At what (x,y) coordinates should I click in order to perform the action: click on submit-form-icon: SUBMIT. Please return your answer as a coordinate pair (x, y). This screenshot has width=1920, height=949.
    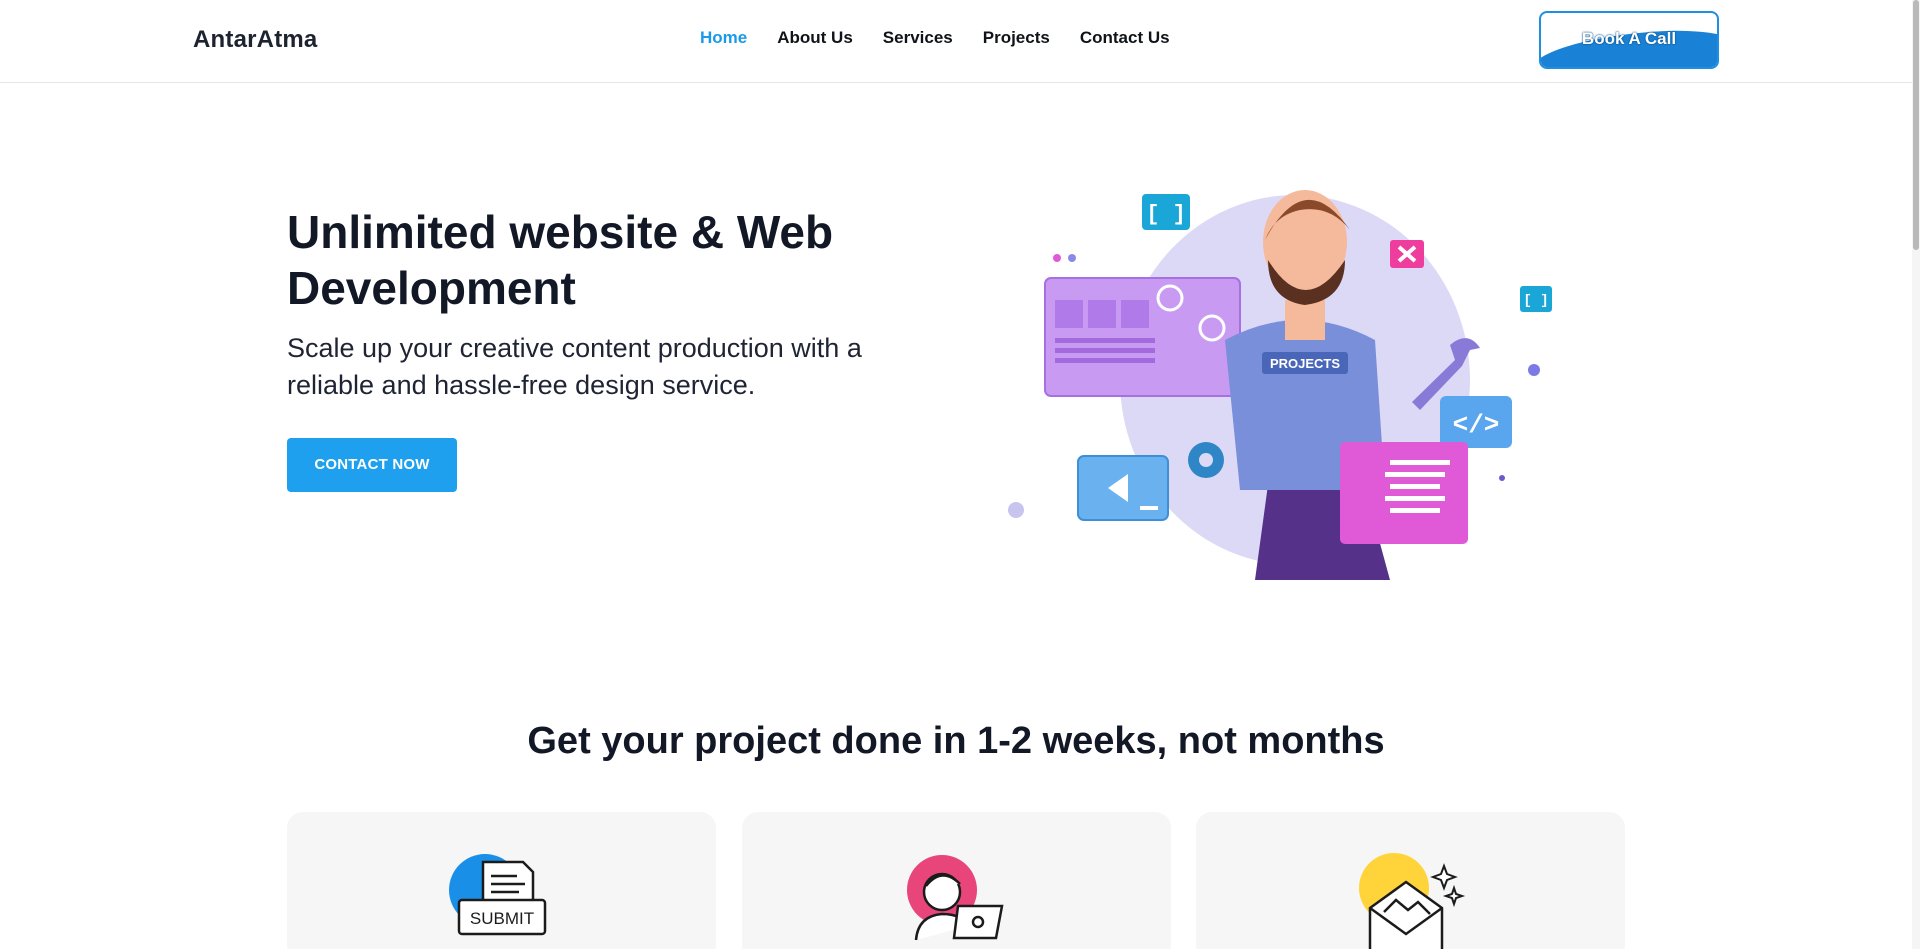
    Looking at the image, I should click on (498, 895).